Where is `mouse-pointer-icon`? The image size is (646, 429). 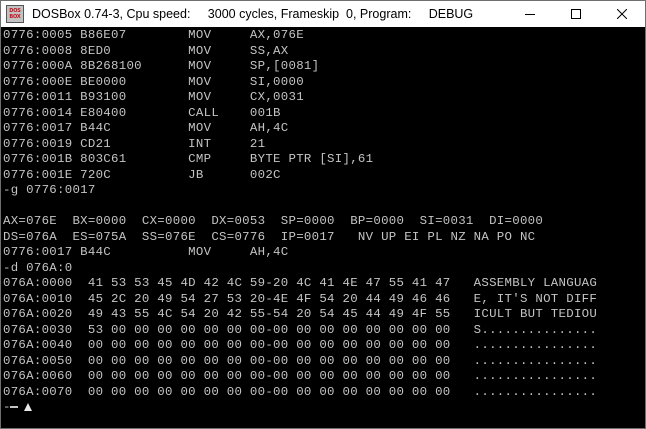 mouse-pointer-icon is located at coordinates (28, 406).